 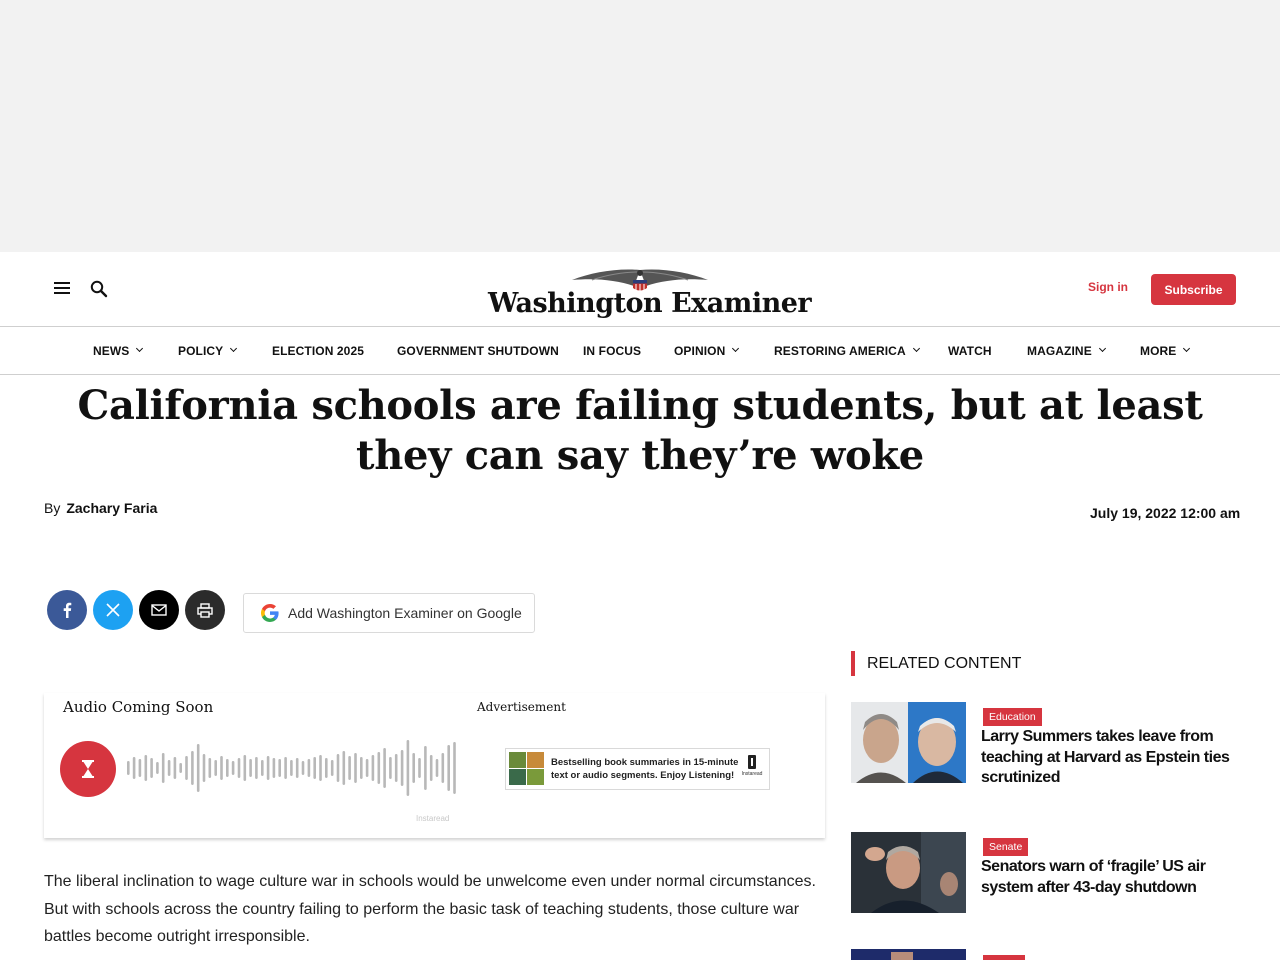 I want to click on nav-item-policy: POLICY, so click(x=208, y=350).